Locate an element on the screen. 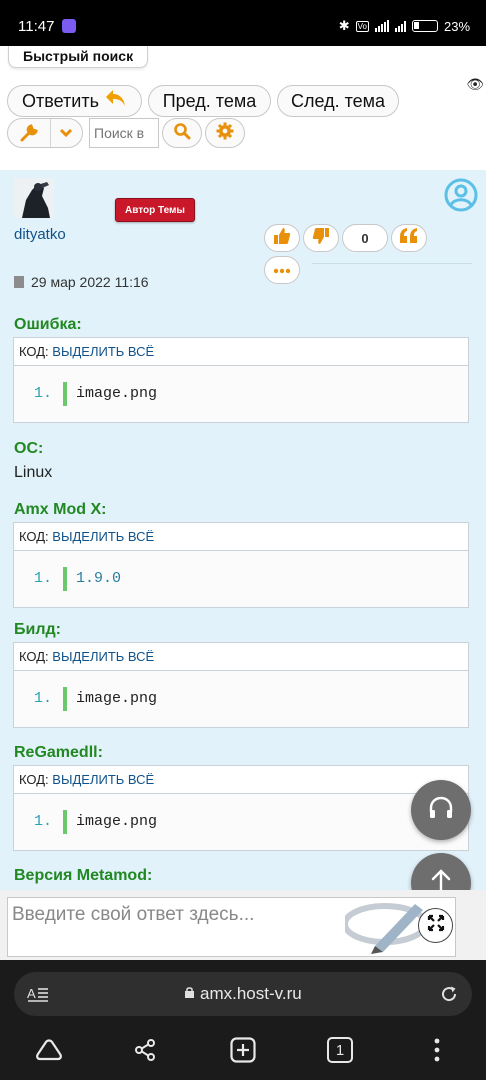  dislike-button is located at coordinates (321, 238).